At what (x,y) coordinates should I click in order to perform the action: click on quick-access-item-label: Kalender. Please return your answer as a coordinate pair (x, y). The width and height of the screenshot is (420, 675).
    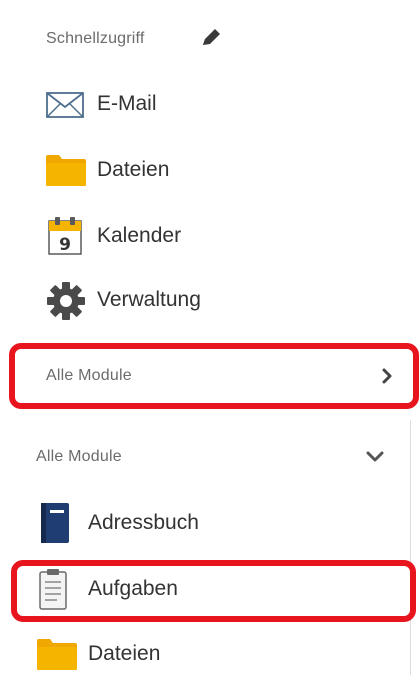
    Looking at the image, I should click on (139, 235).